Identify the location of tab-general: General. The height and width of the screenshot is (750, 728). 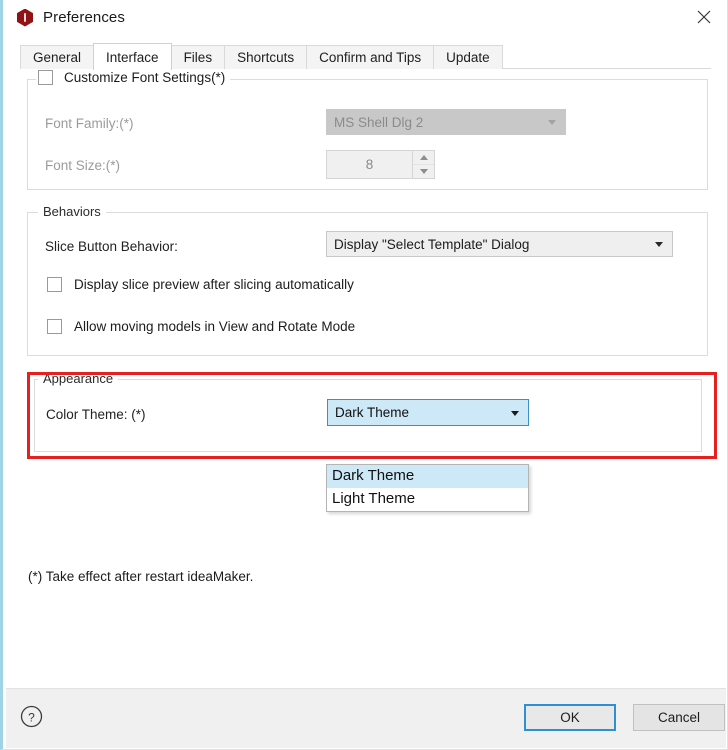
(57, 57).